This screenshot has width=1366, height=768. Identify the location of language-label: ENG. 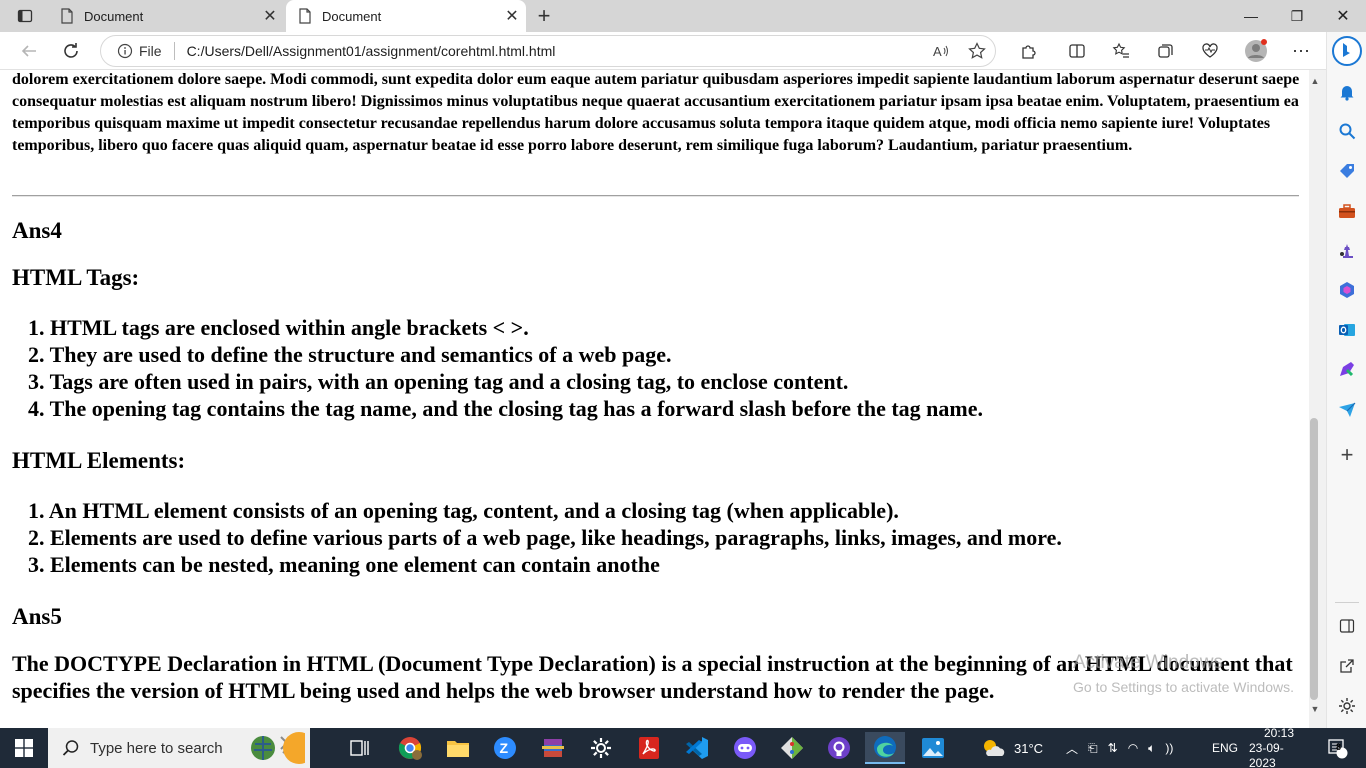
(1225, 748).